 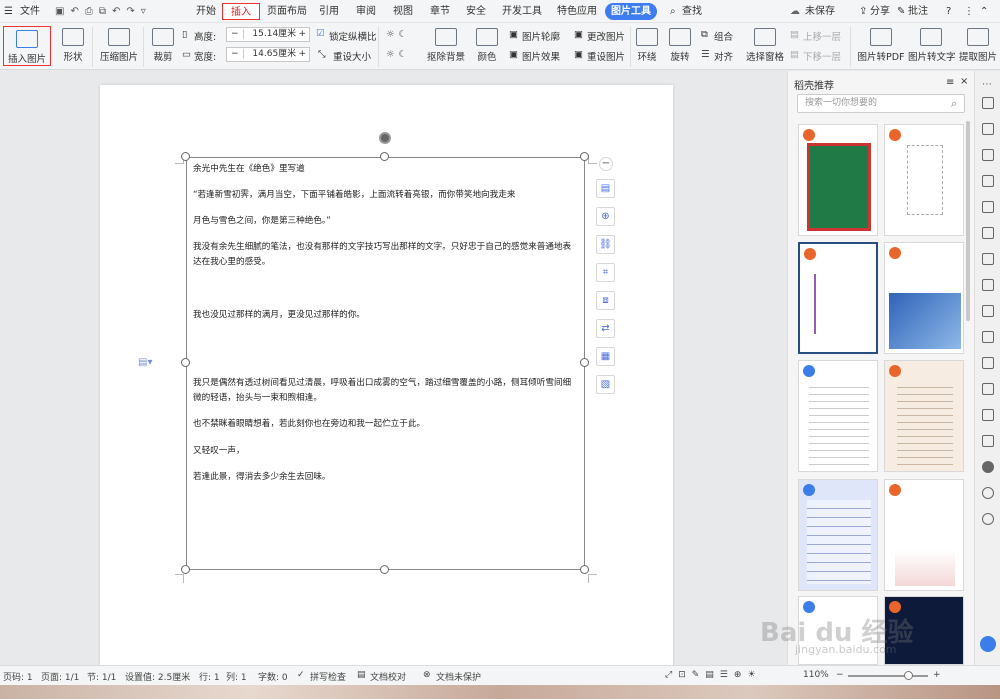 I want to click on panel-close-icon: ×, so click(x=964, y=81).